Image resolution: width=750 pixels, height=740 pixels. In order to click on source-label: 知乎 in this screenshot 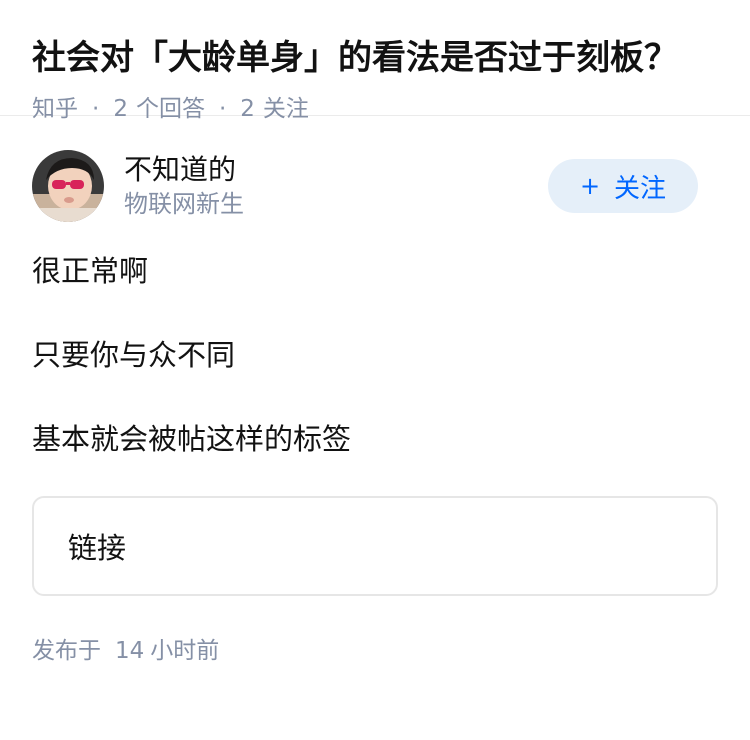, I will do `click(55, 109)`.